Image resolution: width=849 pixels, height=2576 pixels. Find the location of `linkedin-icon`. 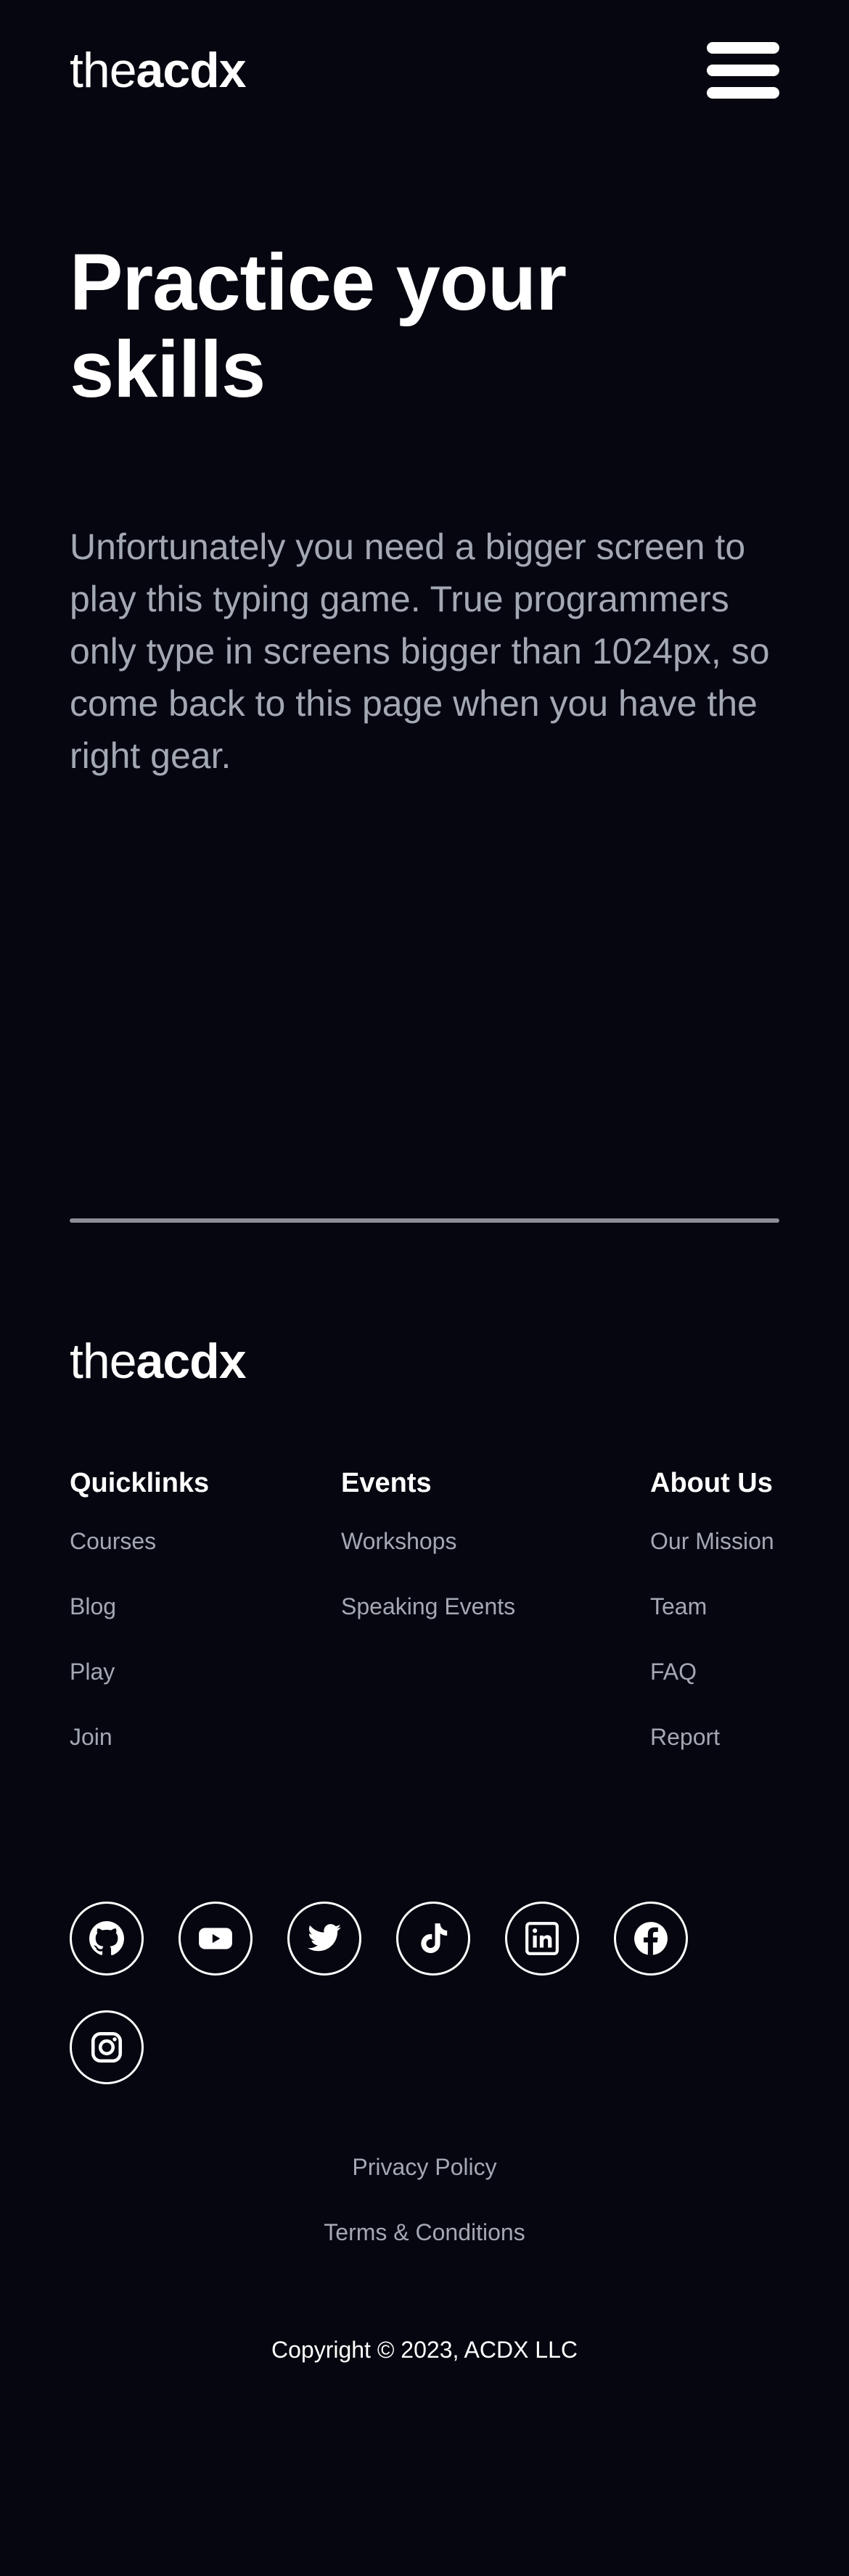

linkedin-icon is located at coordinates (542, 1938).